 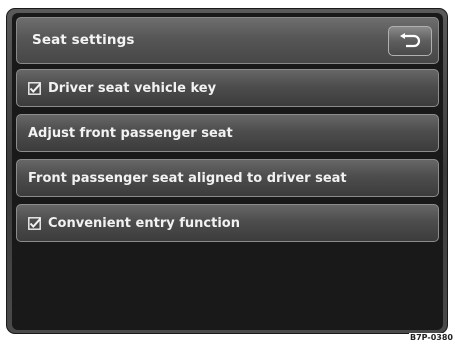 I want to click on menu-item-convenient-entry-function: Convenient entry function, so click(x=227, y=223).